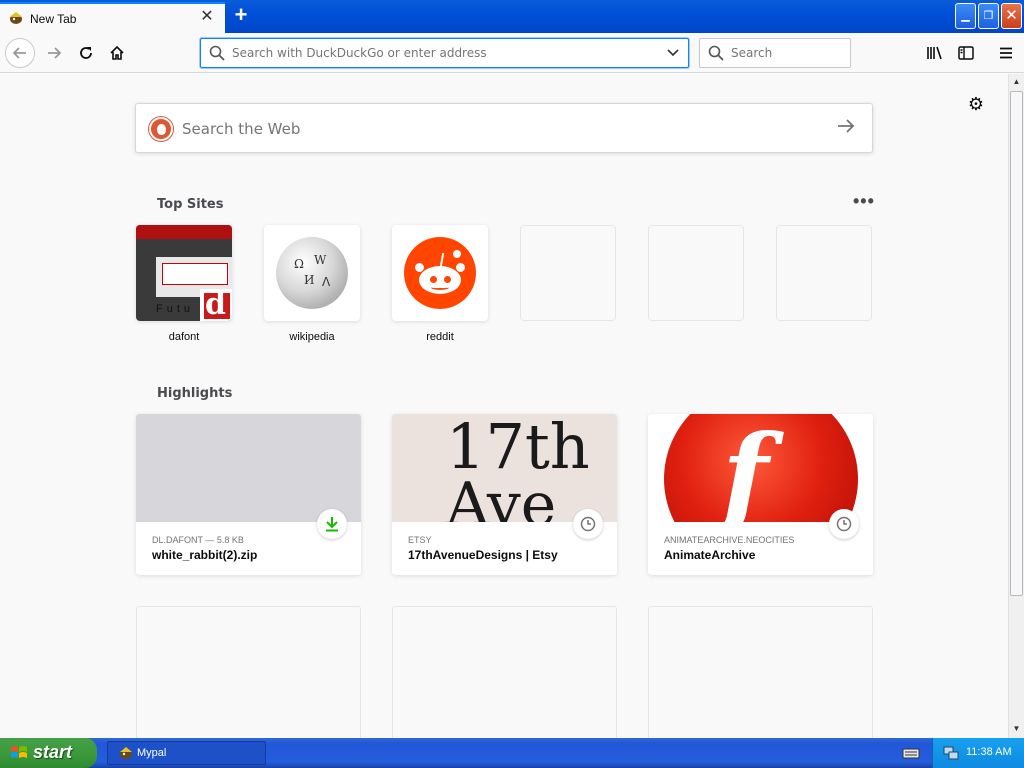 The width and height of the screenshot is (1024, 768). What do you see at coordinates (1016, 343) in the screenshot?
I see `scroll-thumb` at bounding box center [1016, 343].